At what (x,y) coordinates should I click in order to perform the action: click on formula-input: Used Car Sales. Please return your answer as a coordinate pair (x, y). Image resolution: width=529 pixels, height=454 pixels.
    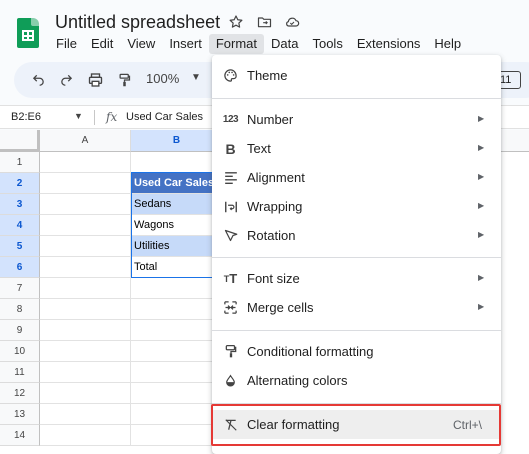
    Looking at the image, I should click on (164, 117).